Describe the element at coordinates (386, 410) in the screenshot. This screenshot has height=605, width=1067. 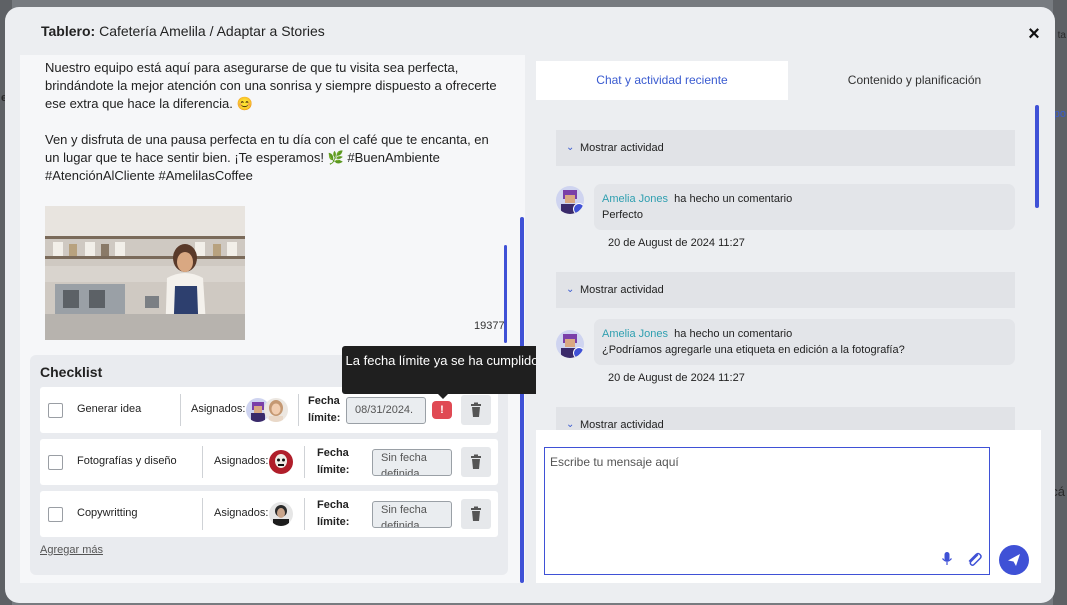
I see `due-date-input: 08/31/2024.` at that location.